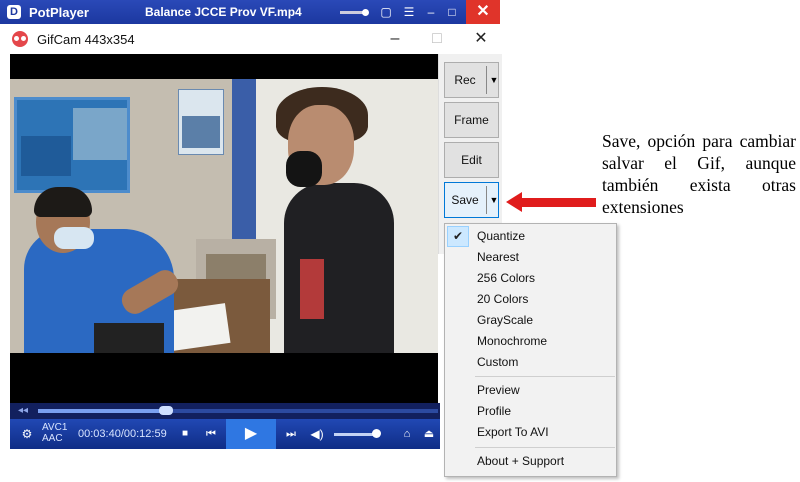  I want to click on menu-item-256-colors: 256 Colors, so click(531, 278).